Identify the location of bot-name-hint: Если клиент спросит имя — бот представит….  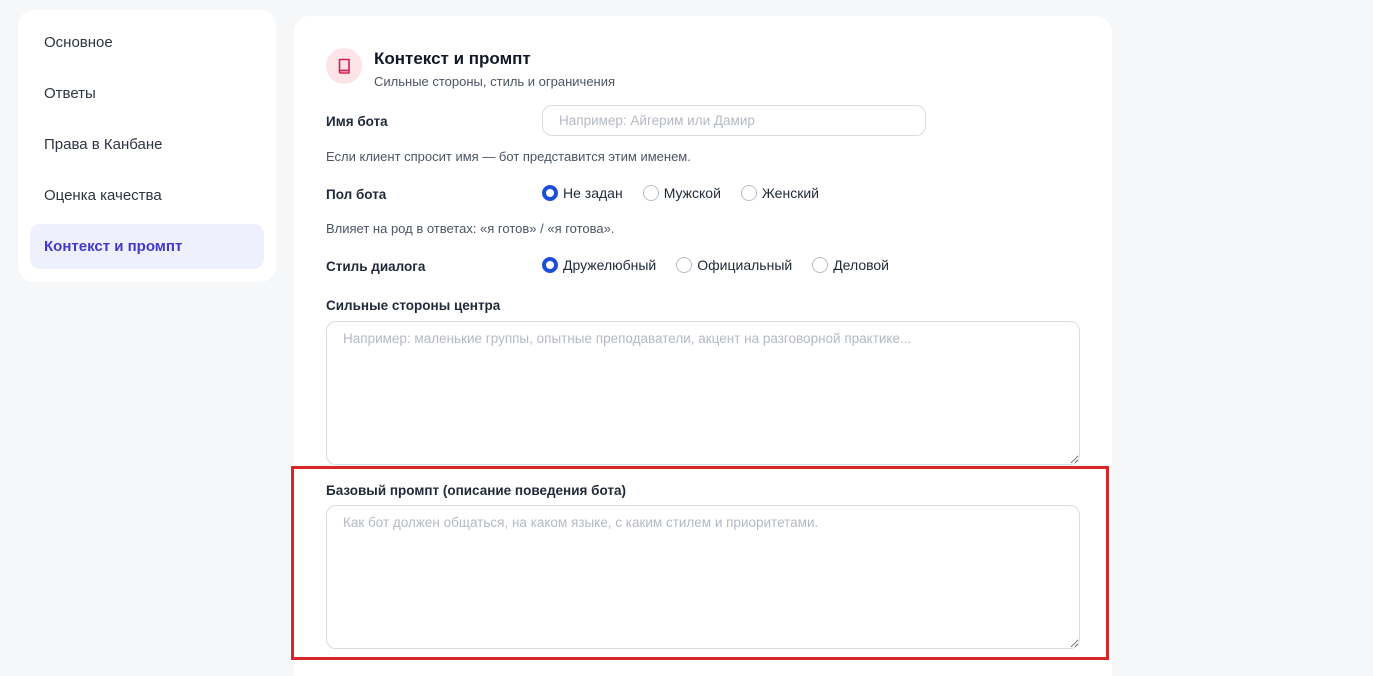
(508, 156).